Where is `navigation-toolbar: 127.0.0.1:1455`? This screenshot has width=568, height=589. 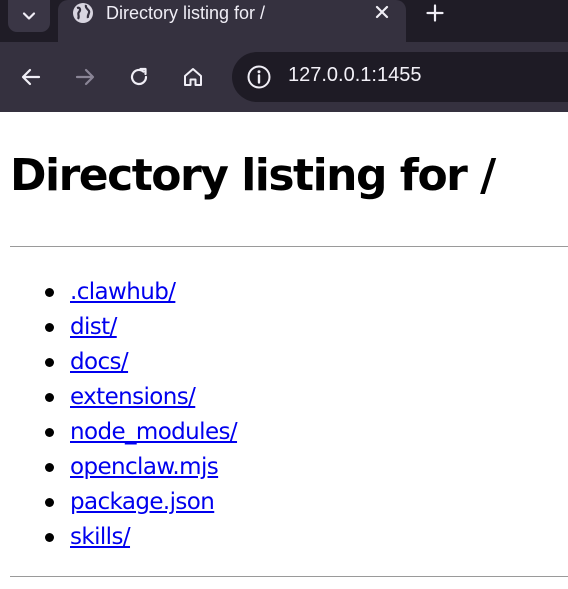 navigation-toolbar: 127.0.0.1:1455 is located at coordinates (284, 77).